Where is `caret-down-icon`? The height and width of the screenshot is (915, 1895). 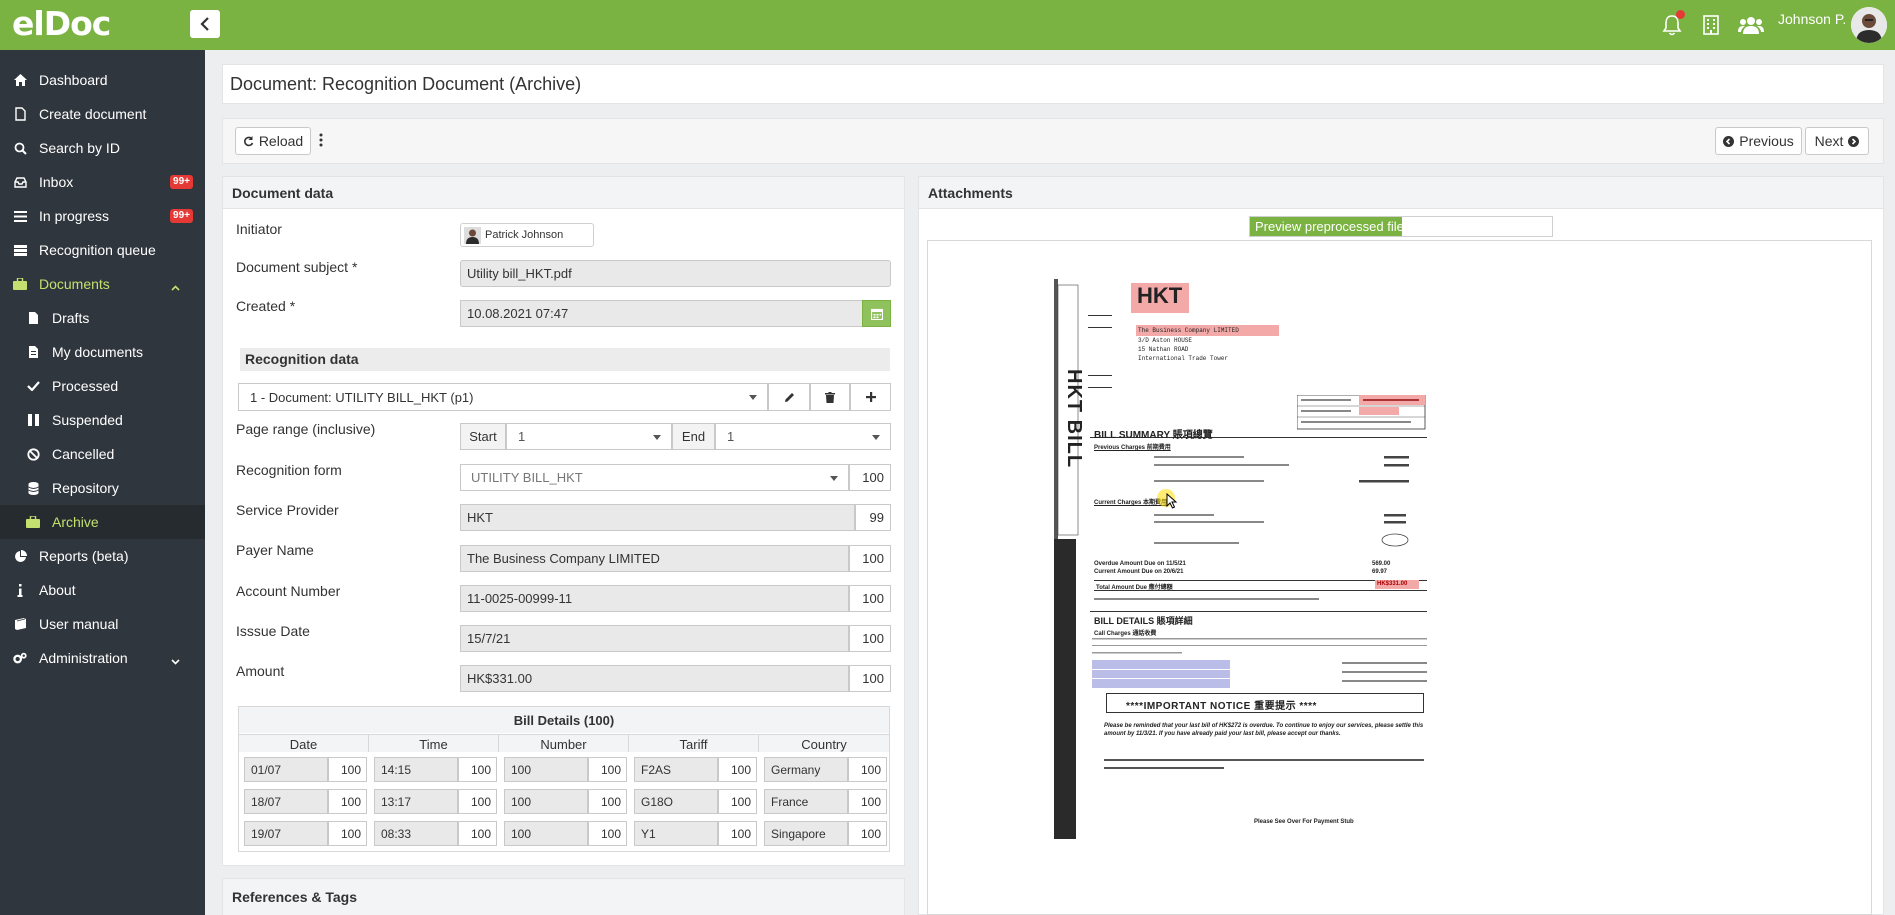 caret-down-icon is located at coordinates (876, 437).